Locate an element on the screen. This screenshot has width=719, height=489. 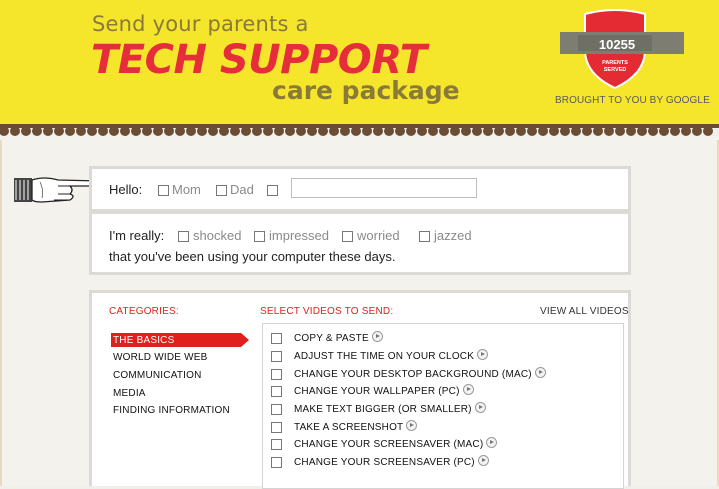
brought-by-google: BROUGHT TO YOU BY GOOGLE is located at coordinates (632, 100).